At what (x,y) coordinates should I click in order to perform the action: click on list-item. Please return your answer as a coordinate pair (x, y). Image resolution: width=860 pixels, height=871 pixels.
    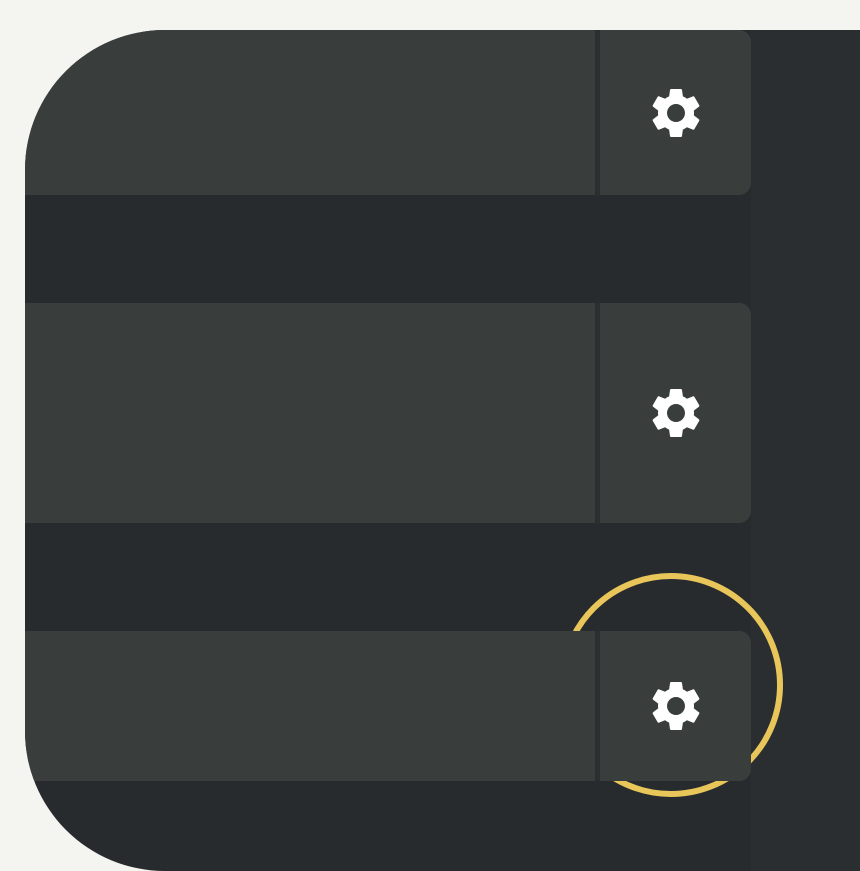
    Looking at the image, I should click on (388, 706).